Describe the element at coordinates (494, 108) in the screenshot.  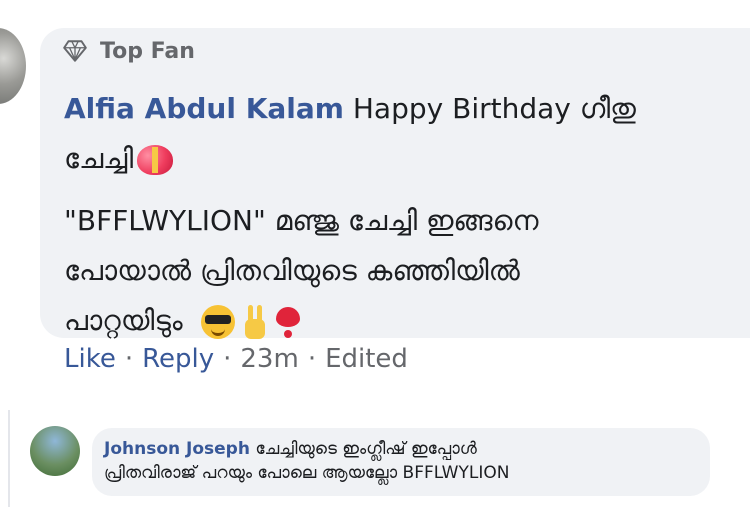
I see `comment-text-line1: Happy Birthday ഗീതു` at that location.